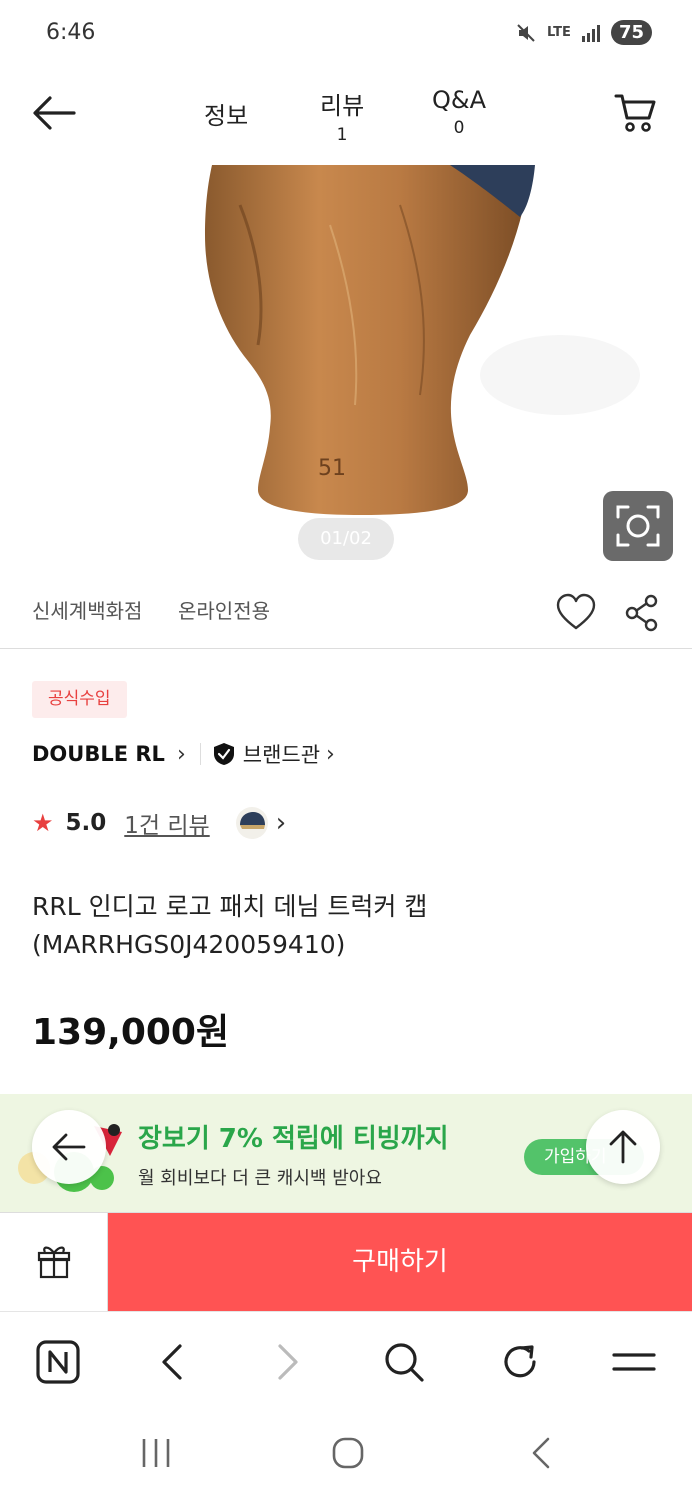 The image size is (692, 1500). What do you see at coordinates (400, 1262) in the screenshot?
I see `buy-button: 구매하기` at bounding box center [400, 1262].